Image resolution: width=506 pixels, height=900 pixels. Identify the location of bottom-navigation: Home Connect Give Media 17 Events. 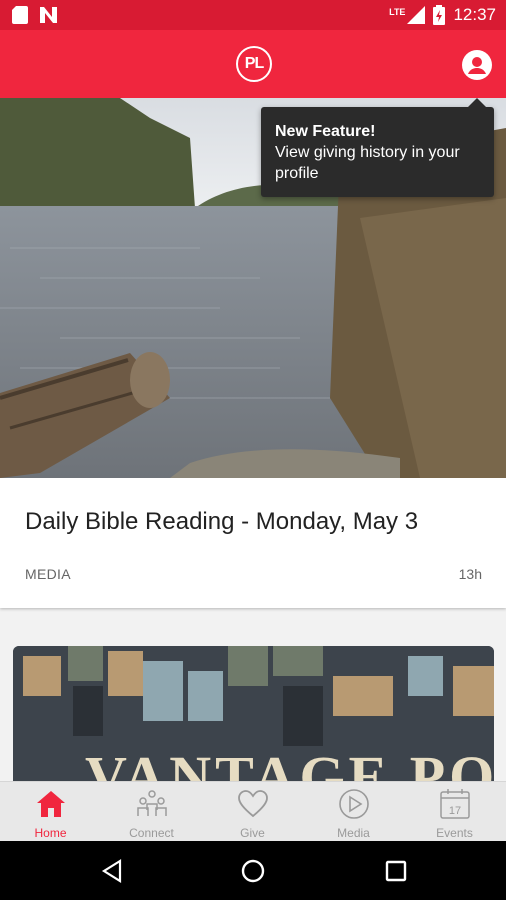
(253, 811).